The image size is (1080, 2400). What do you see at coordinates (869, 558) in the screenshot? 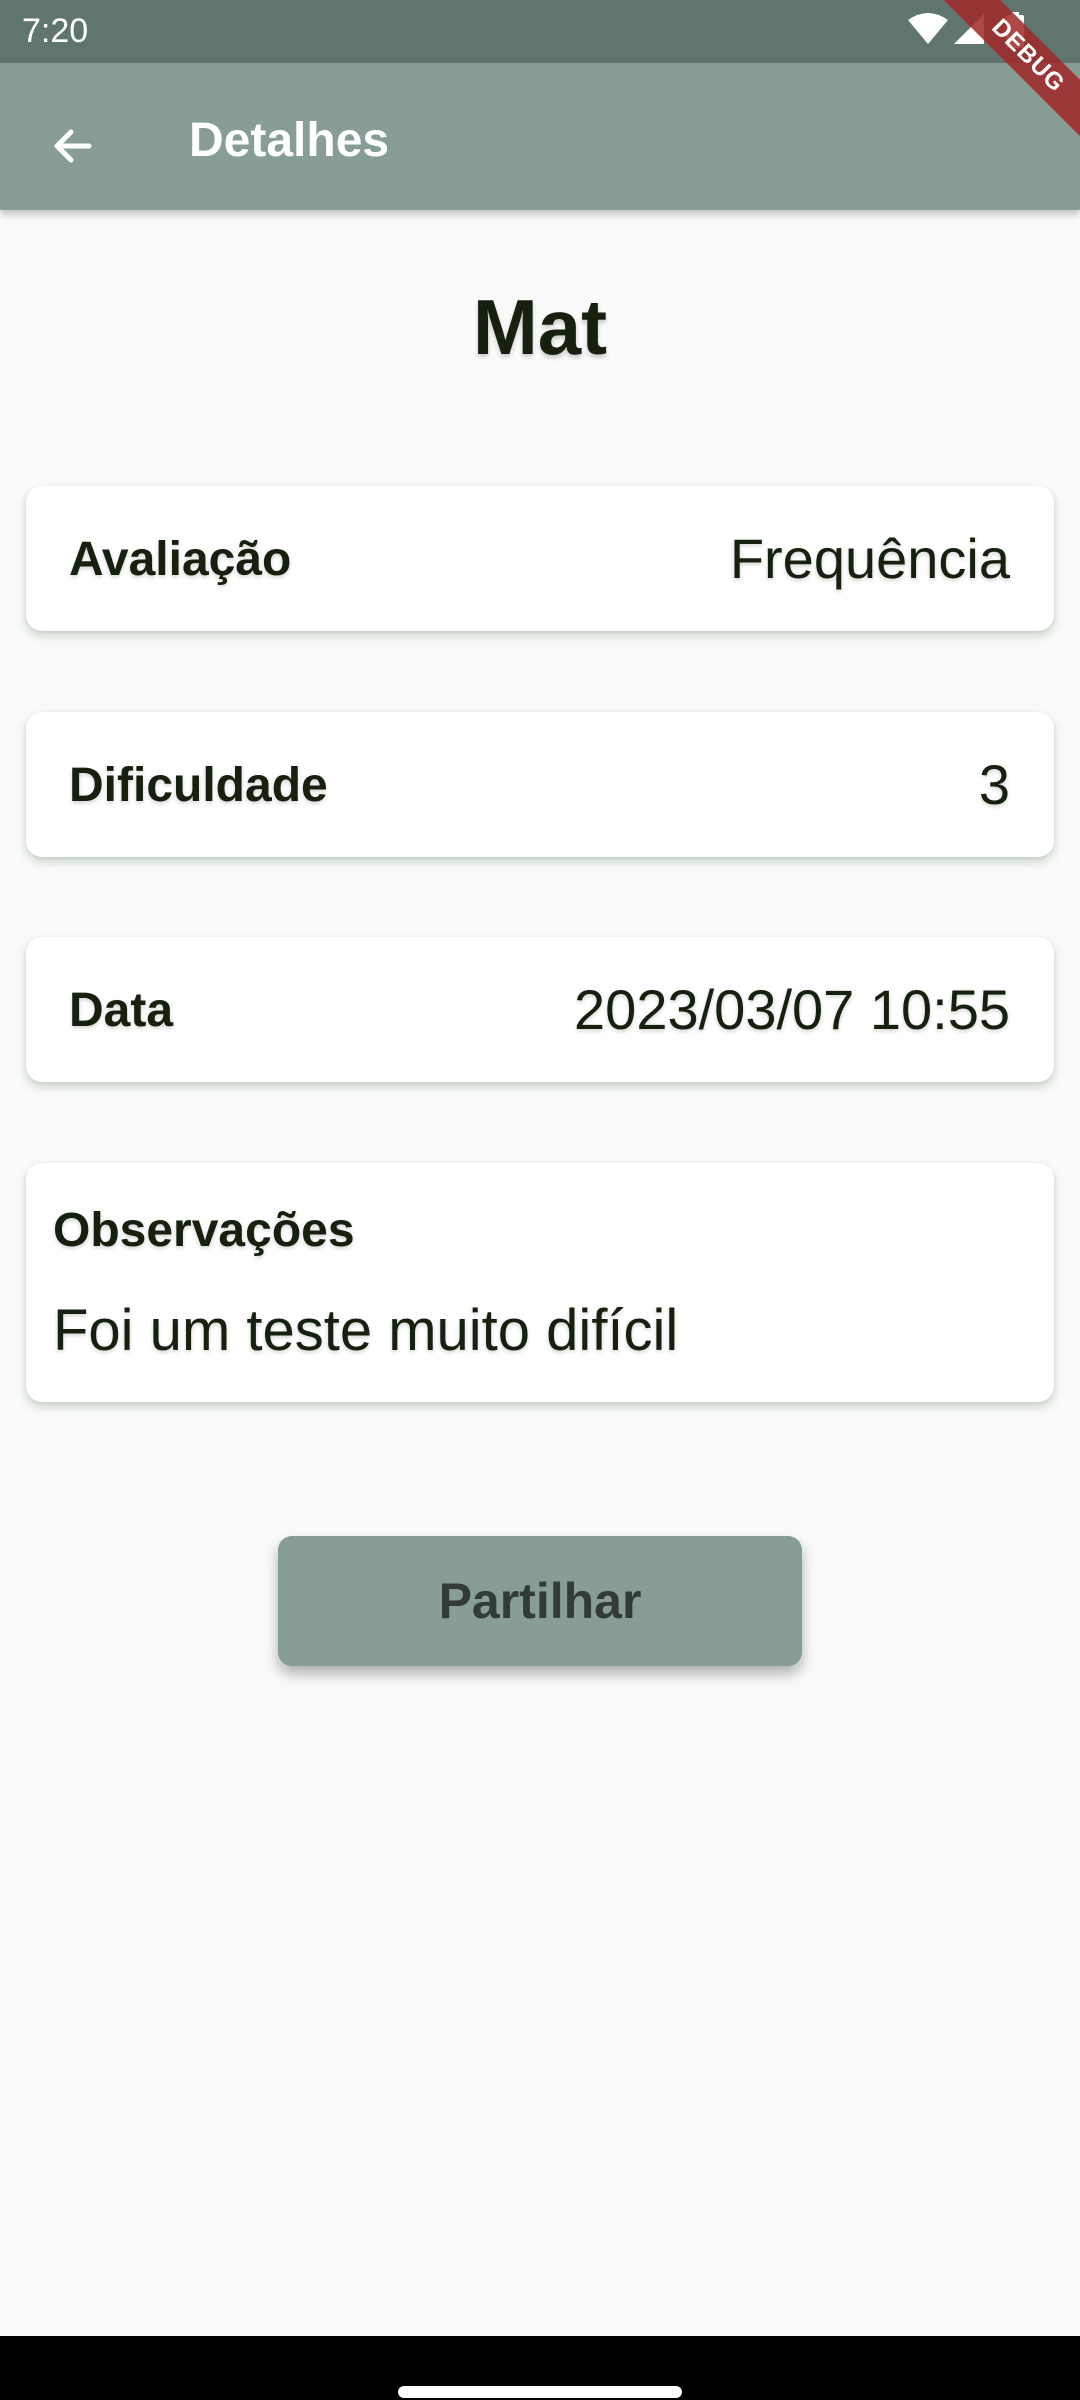
I see `assessment-value: Frequência` at bounding box center [869, 558].